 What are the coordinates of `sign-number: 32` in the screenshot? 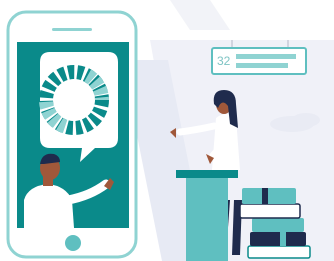 It's located at (224, 61).